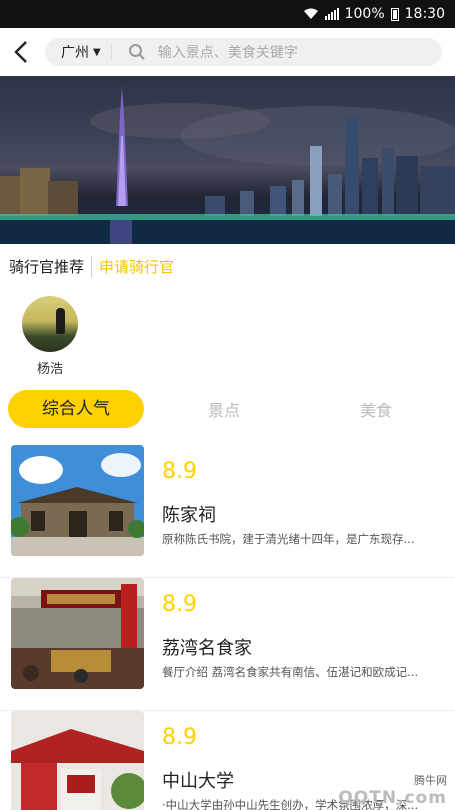 This screenshot has width=455, height=810. I want to click on watermark-line1: 腾牛网, so click(430, 780).